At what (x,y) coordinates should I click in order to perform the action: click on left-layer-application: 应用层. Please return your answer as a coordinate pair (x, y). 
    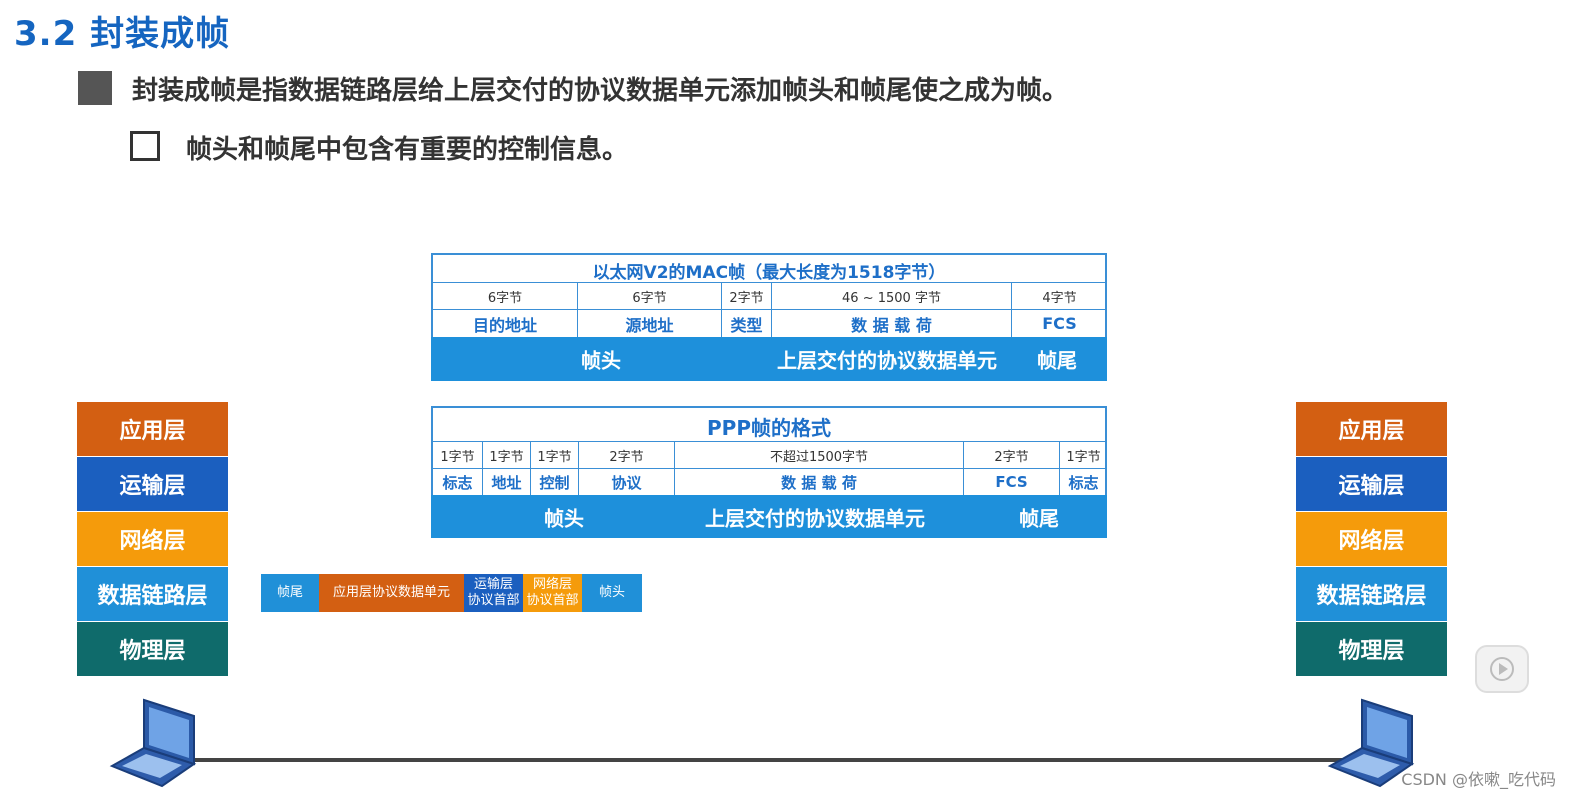
    Looking at the image, I should click on (152, 429).